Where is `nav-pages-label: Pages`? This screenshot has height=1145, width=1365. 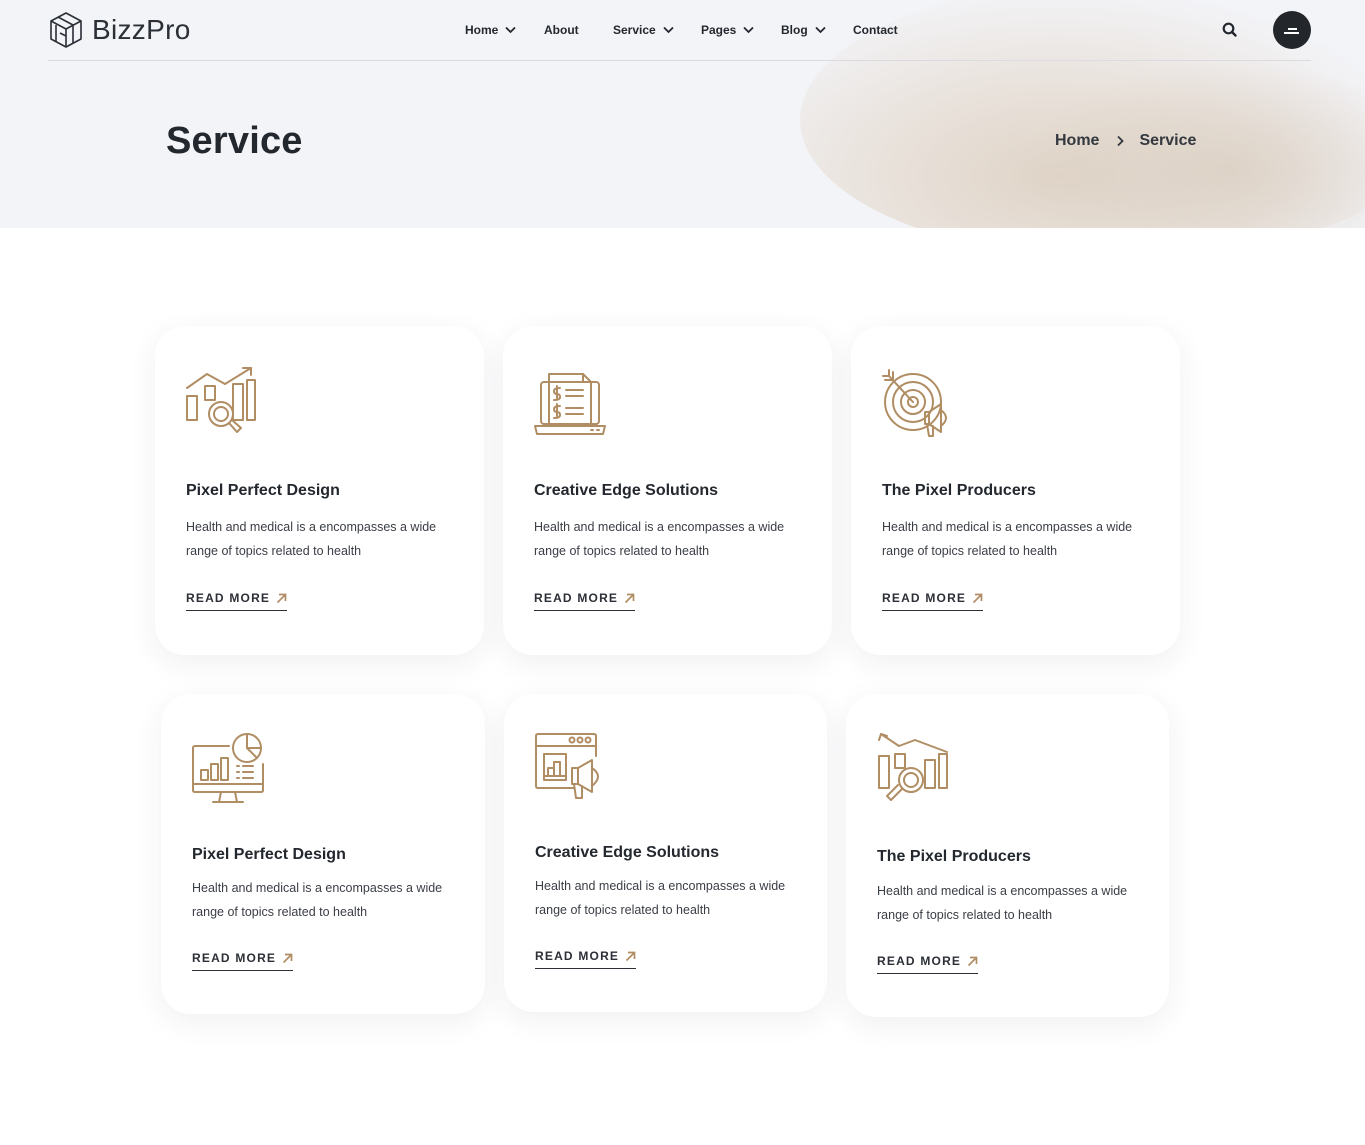
nav-pages-label: Pages is located at coordinates (719, 30).